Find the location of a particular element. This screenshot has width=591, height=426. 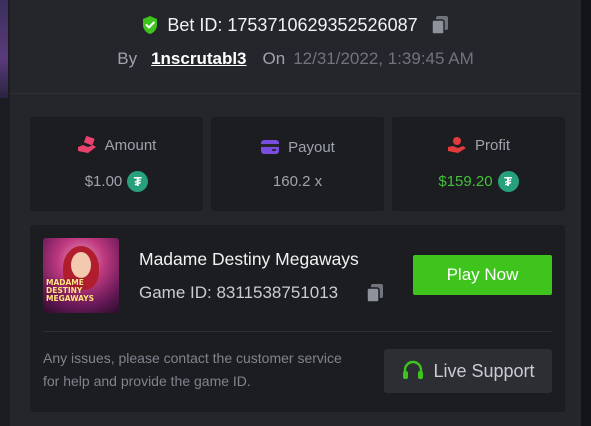

stat-amount-value-row: $1.00 ₮ is located at coordinates (117, 181).